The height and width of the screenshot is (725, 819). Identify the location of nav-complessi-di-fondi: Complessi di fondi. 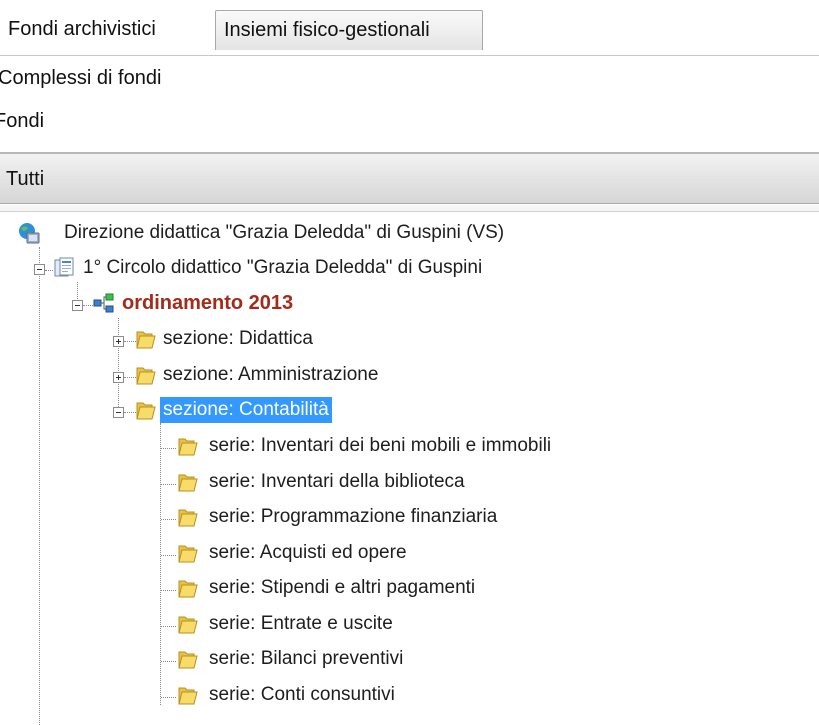
(80, 78).